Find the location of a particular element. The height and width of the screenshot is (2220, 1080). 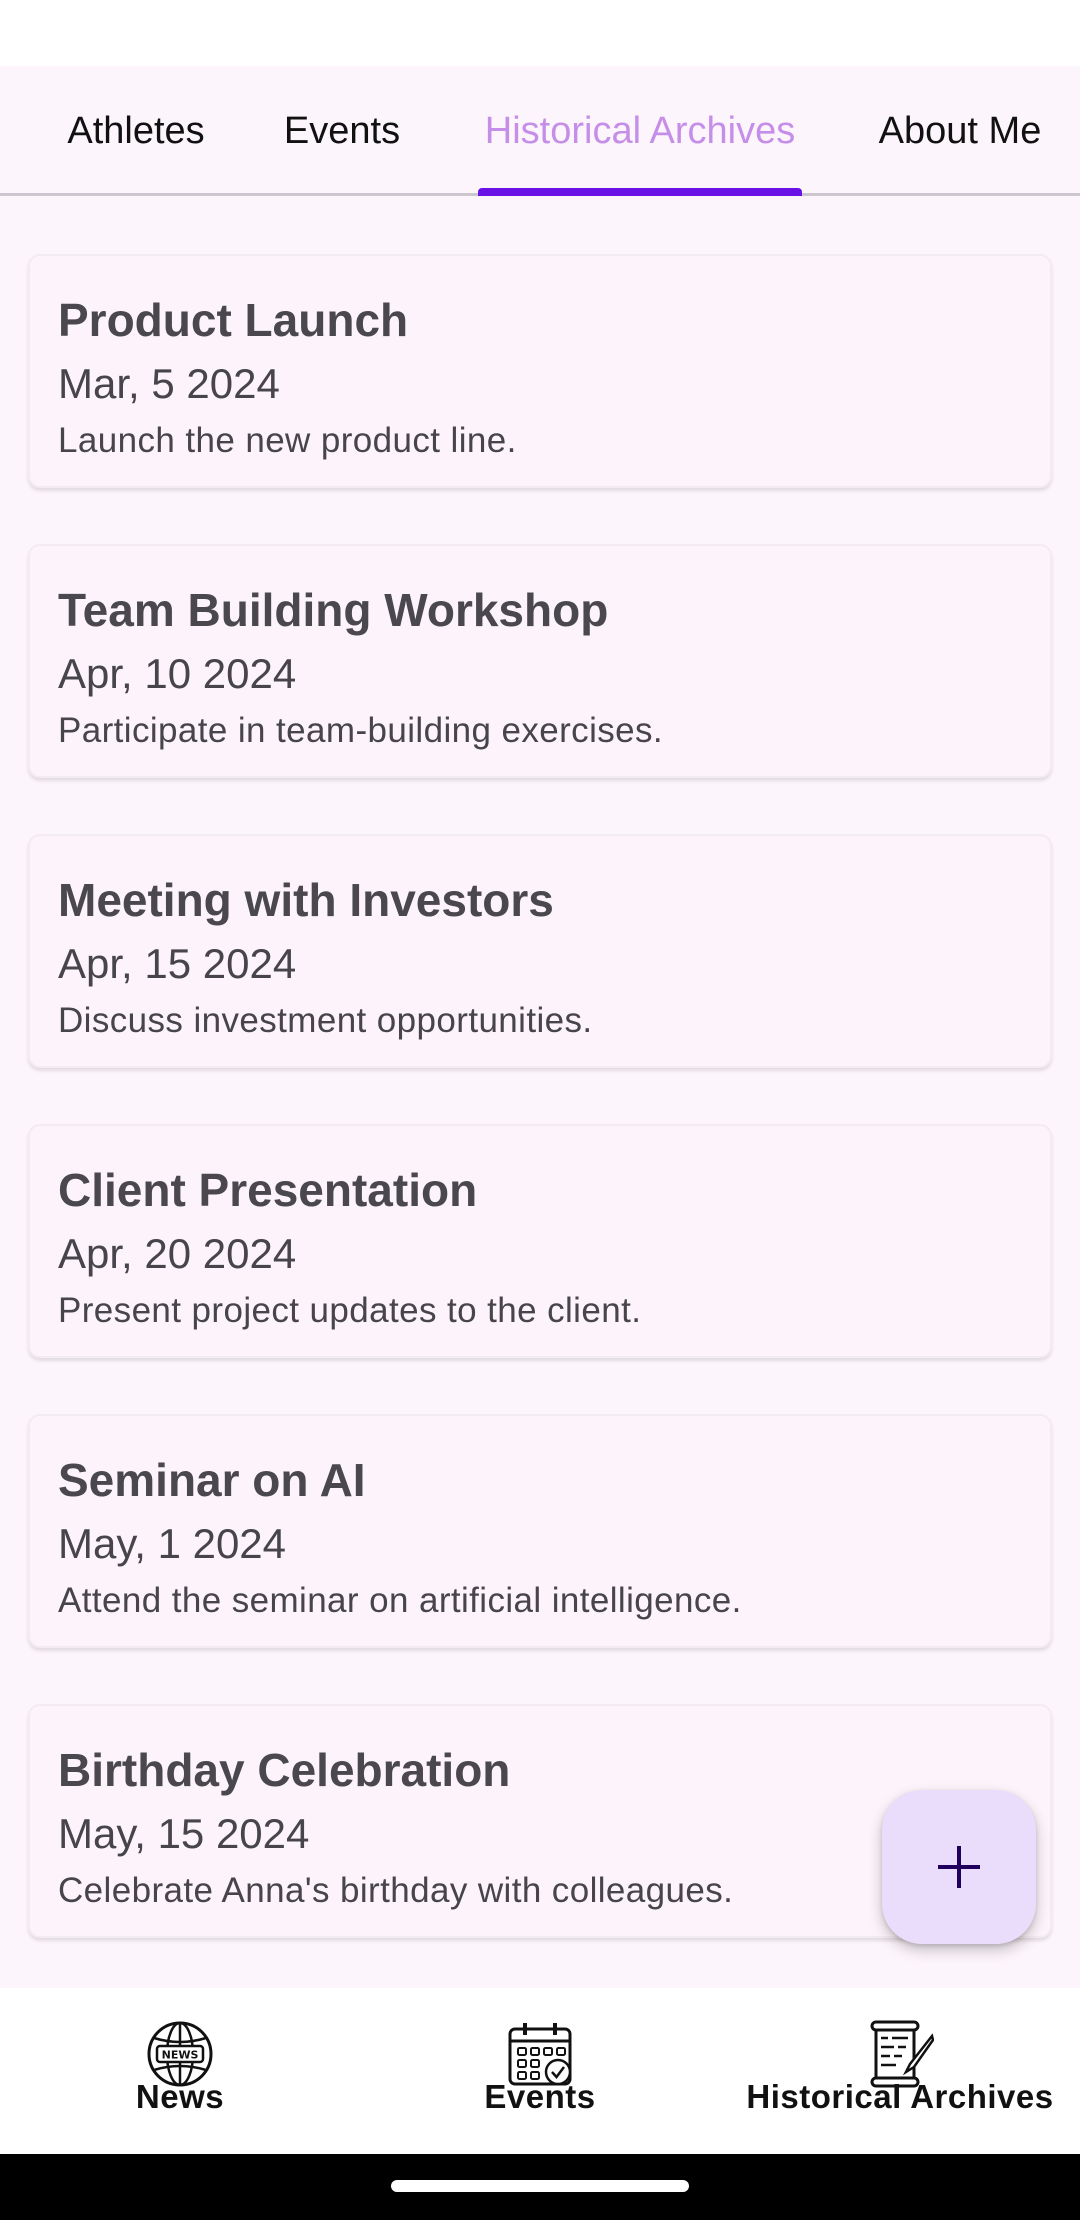

system-navigation-bar is located at coordinates (540, 2187).